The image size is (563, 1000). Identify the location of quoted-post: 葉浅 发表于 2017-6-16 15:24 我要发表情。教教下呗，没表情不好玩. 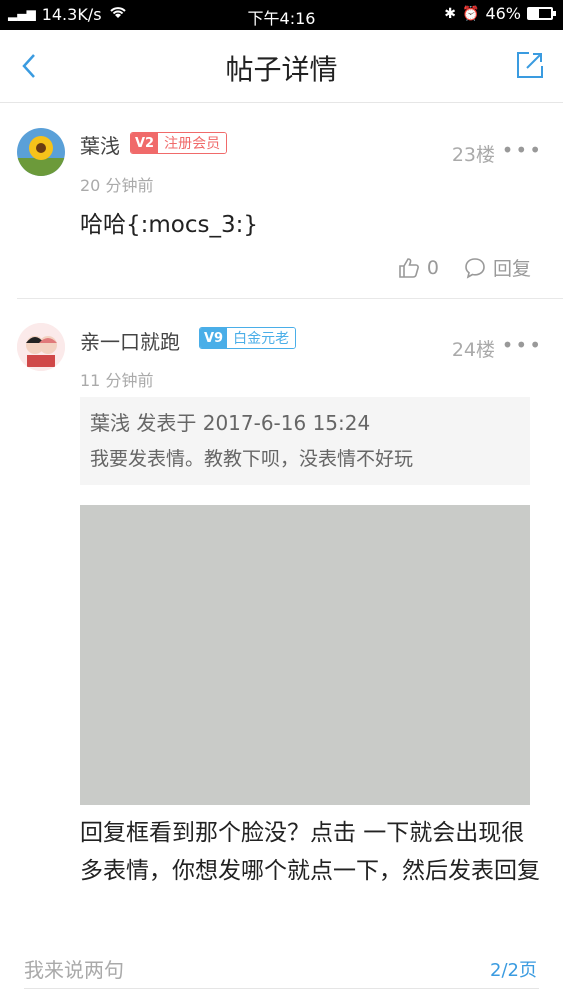
(305, 441).